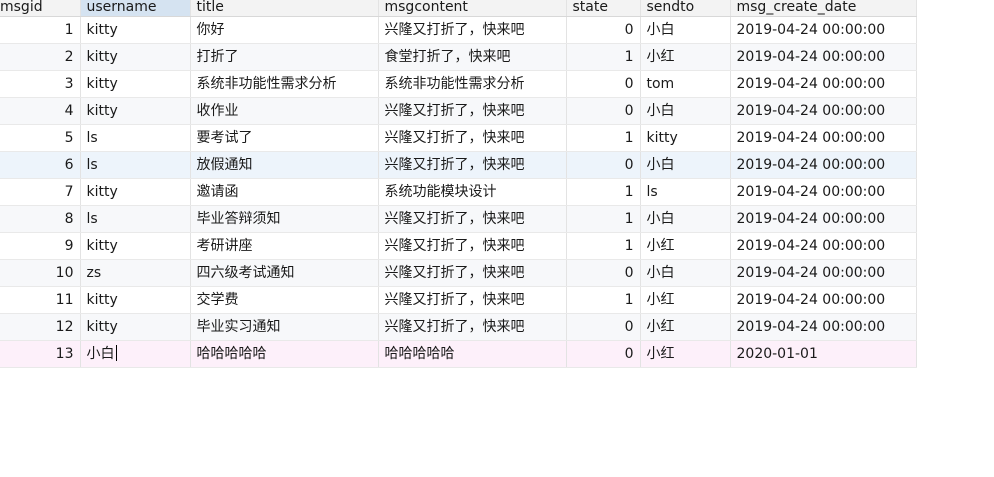 This screenshot has height=477, width=994. I want to click on cell-title: 系统非功能性需求分析, so click(284, 84).